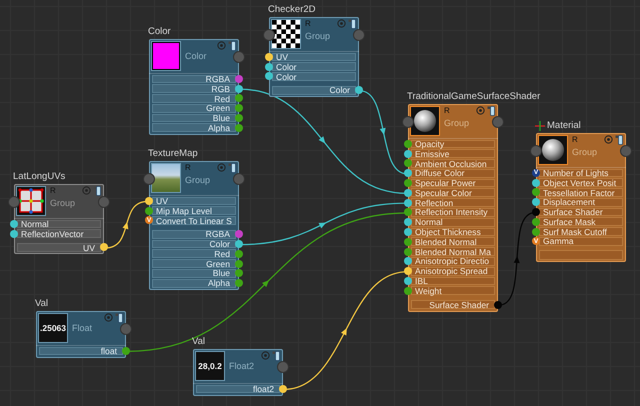  What do you see at coordinates (221, 88) in the screenshot?
I see `port-label: RGB` at bounding box center [221, 88].